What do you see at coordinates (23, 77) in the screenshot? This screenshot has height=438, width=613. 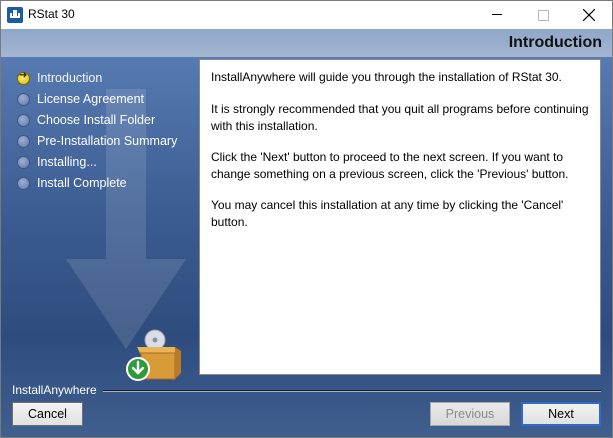 I see `current-step-arrow-icon` at bounding box center [23, 77].